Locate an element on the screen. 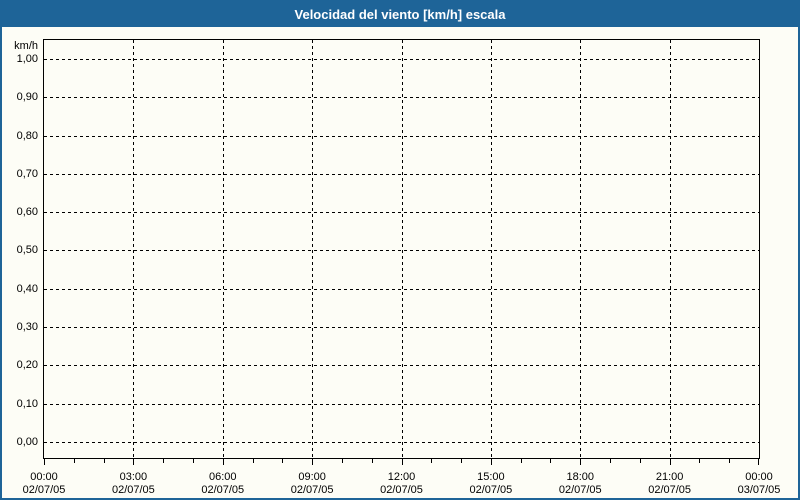  y-tick-label: 0,80 is located at coordinates (27, 135).